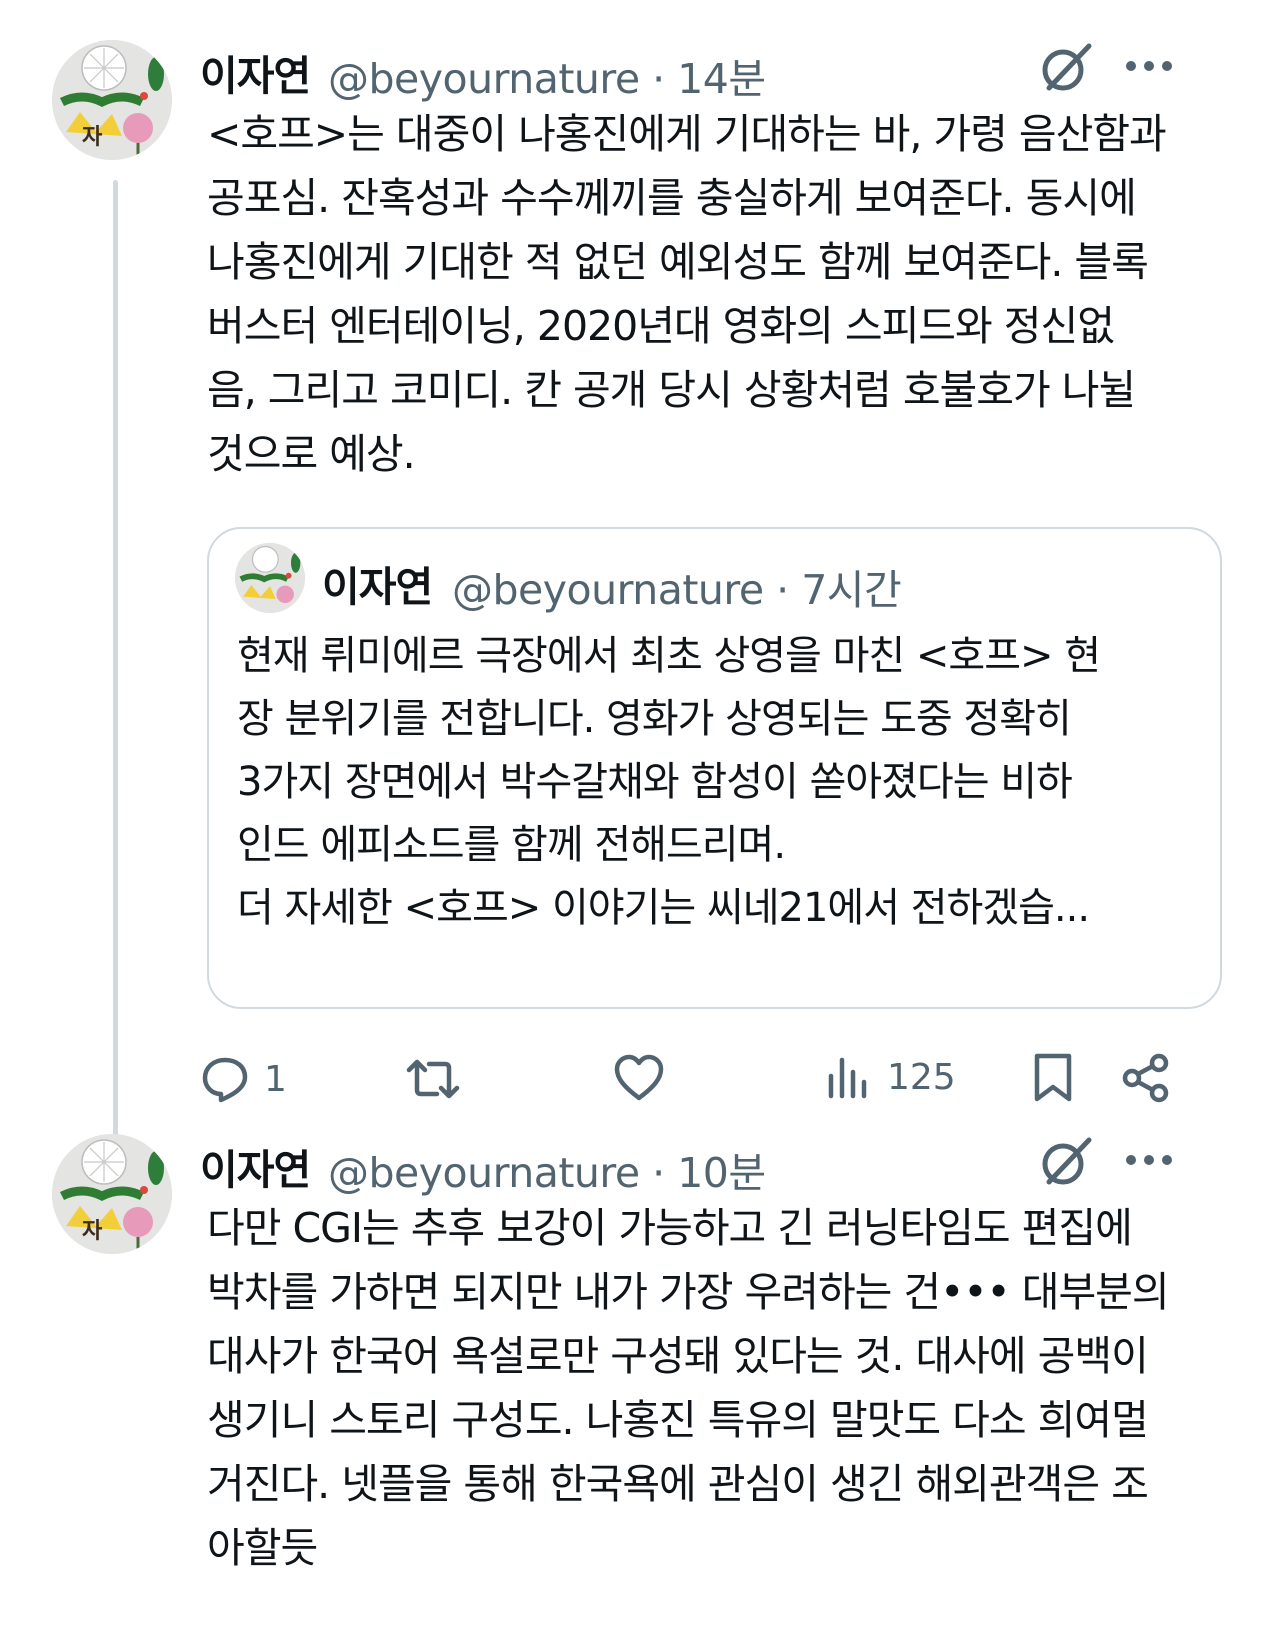 This screenshot has width=1280, height=1638. What do you see at coordinates (225, 1080) in the screenshot?
I see `reply-icon` at bounding box center [225, 1080].